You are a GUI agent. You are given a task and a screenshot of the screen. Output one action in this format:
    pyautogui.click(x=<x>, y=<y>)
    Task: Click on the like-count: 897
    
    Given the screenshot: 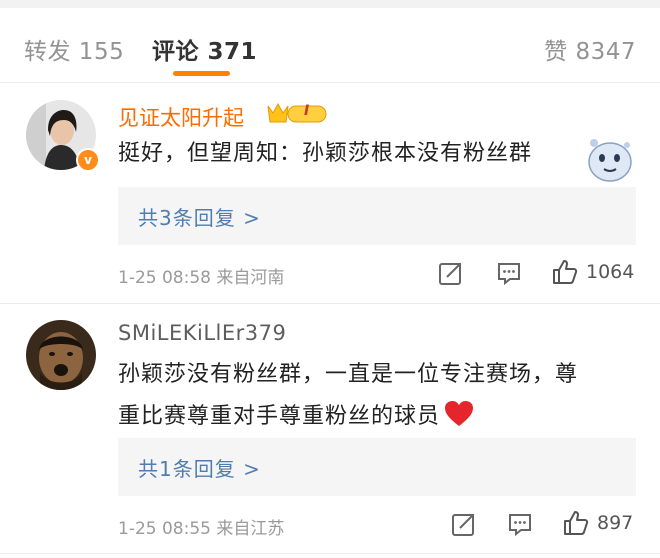 What is the action you would take?
    pyautogui.click(x=615, y=523)
    